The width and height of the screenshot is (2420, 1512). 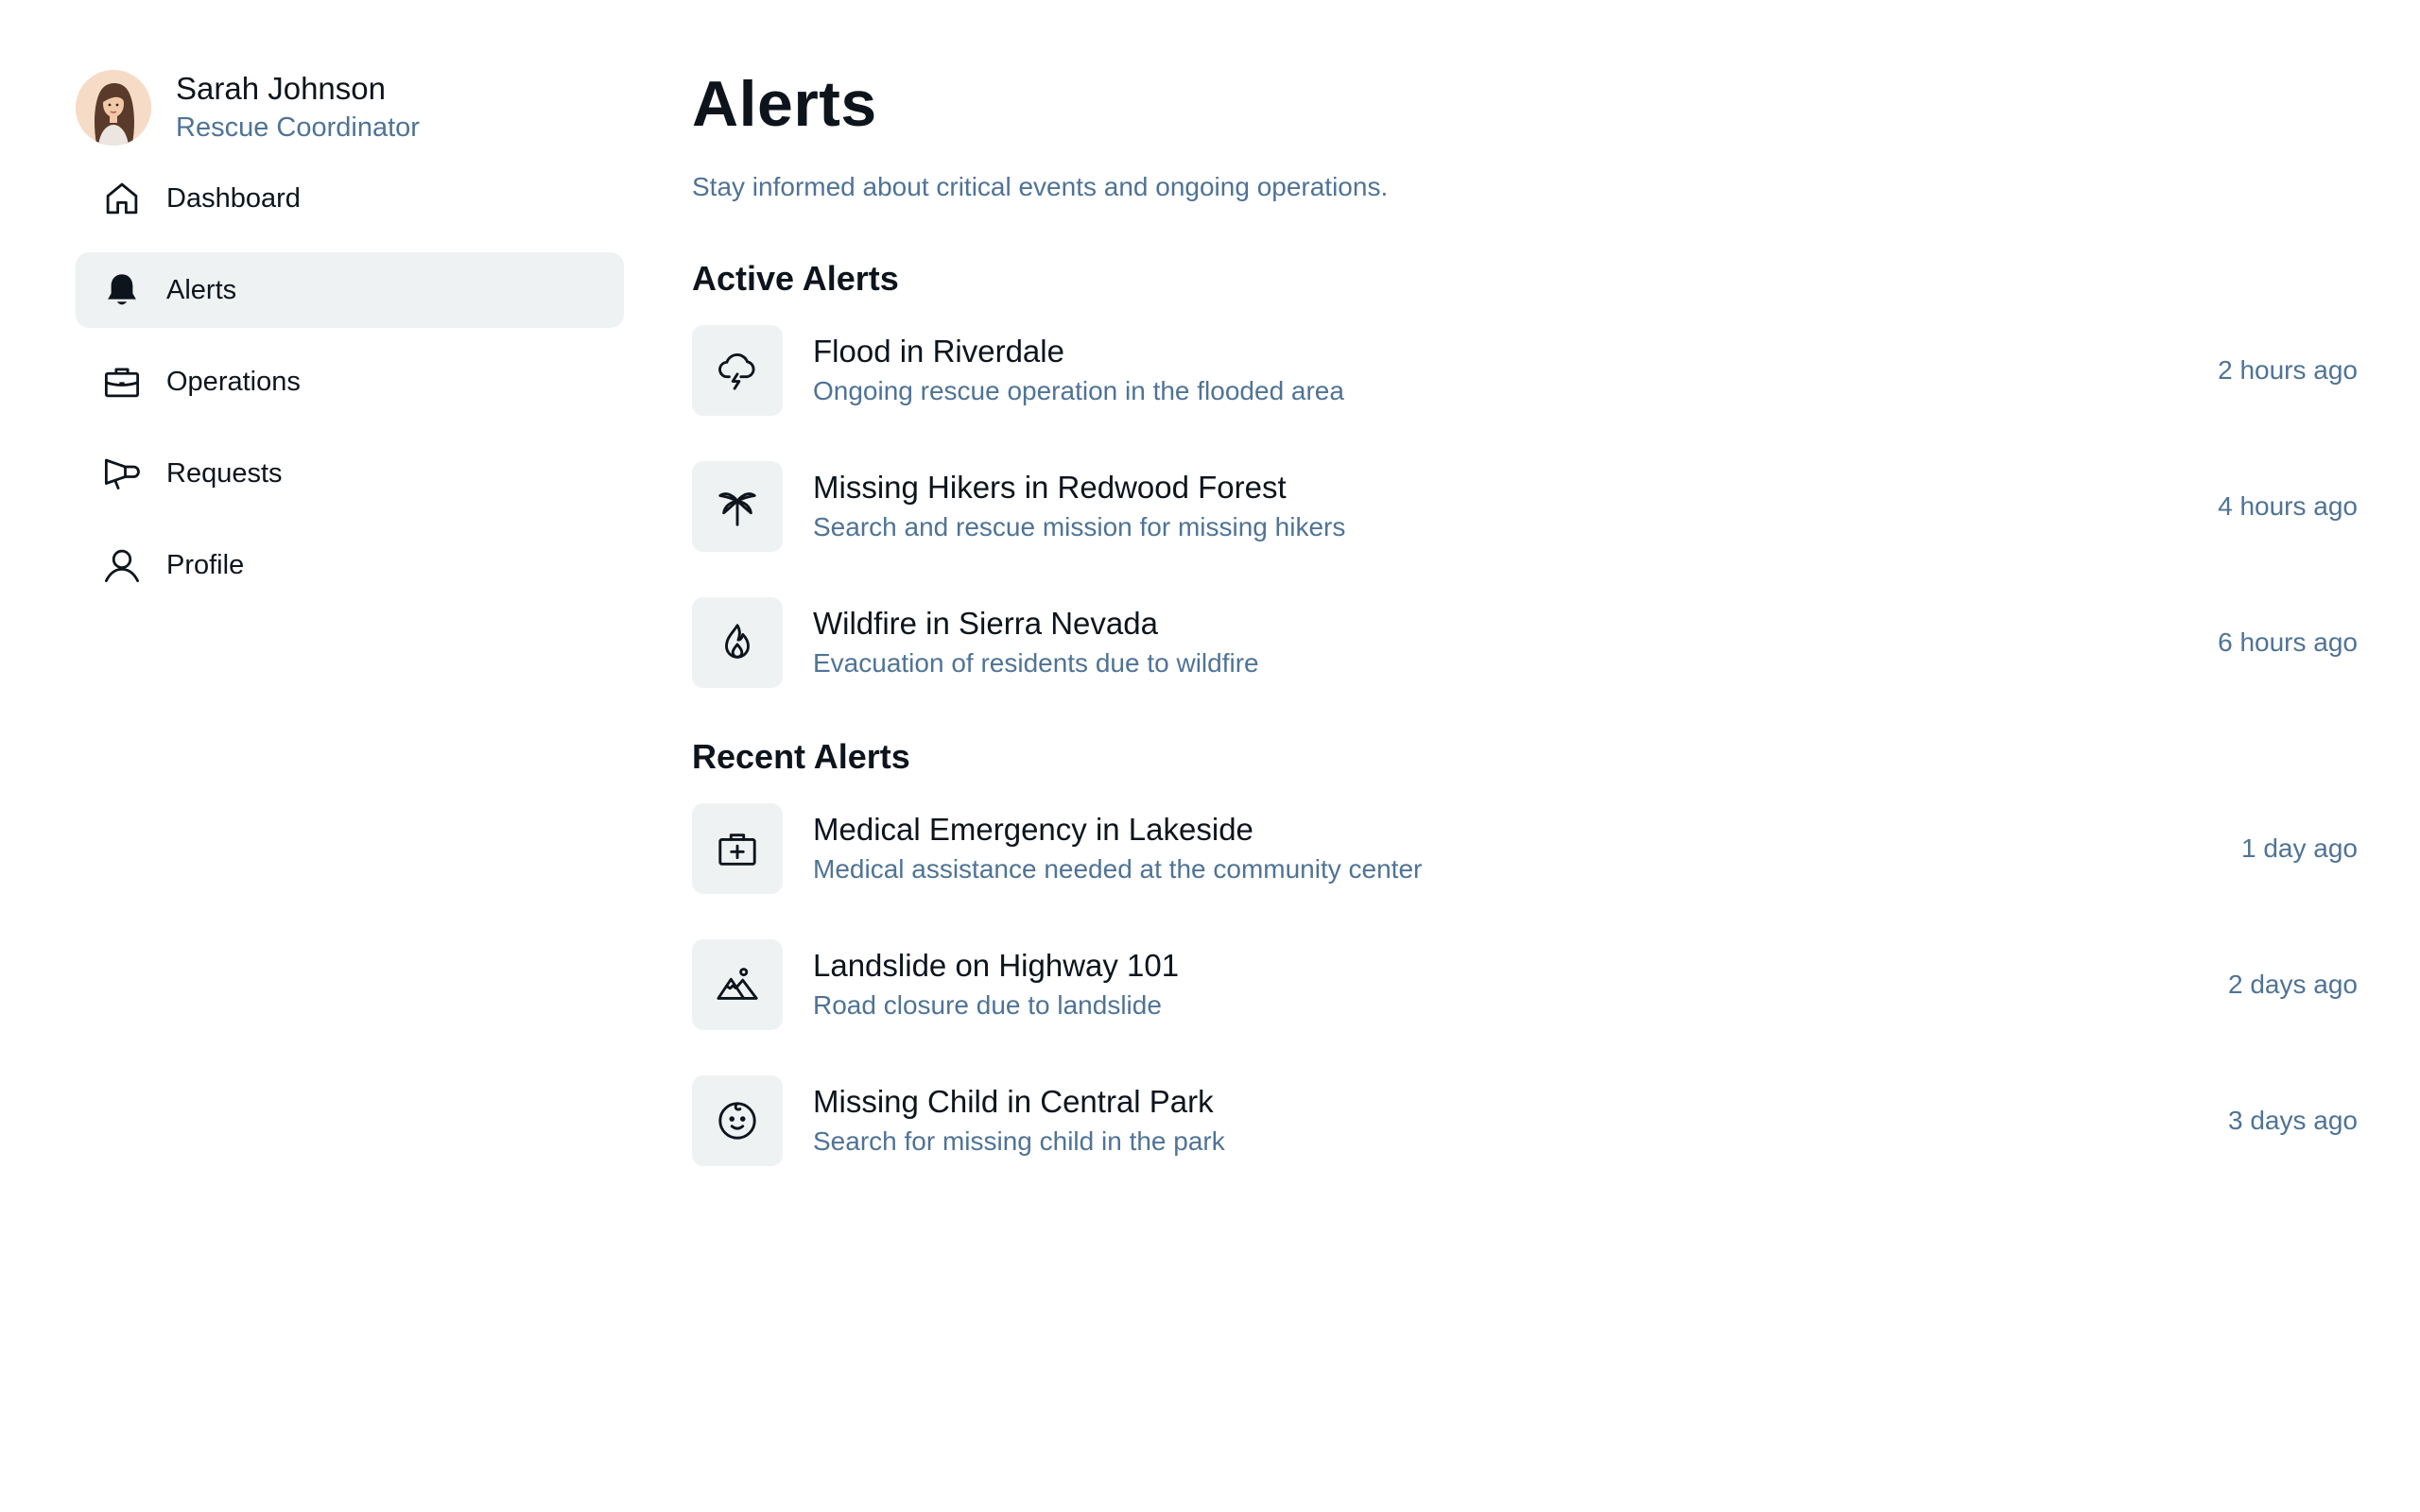 I want to click on alert-title: Missing Hikers in Redwood Forest, so click(x=1050, y=487).